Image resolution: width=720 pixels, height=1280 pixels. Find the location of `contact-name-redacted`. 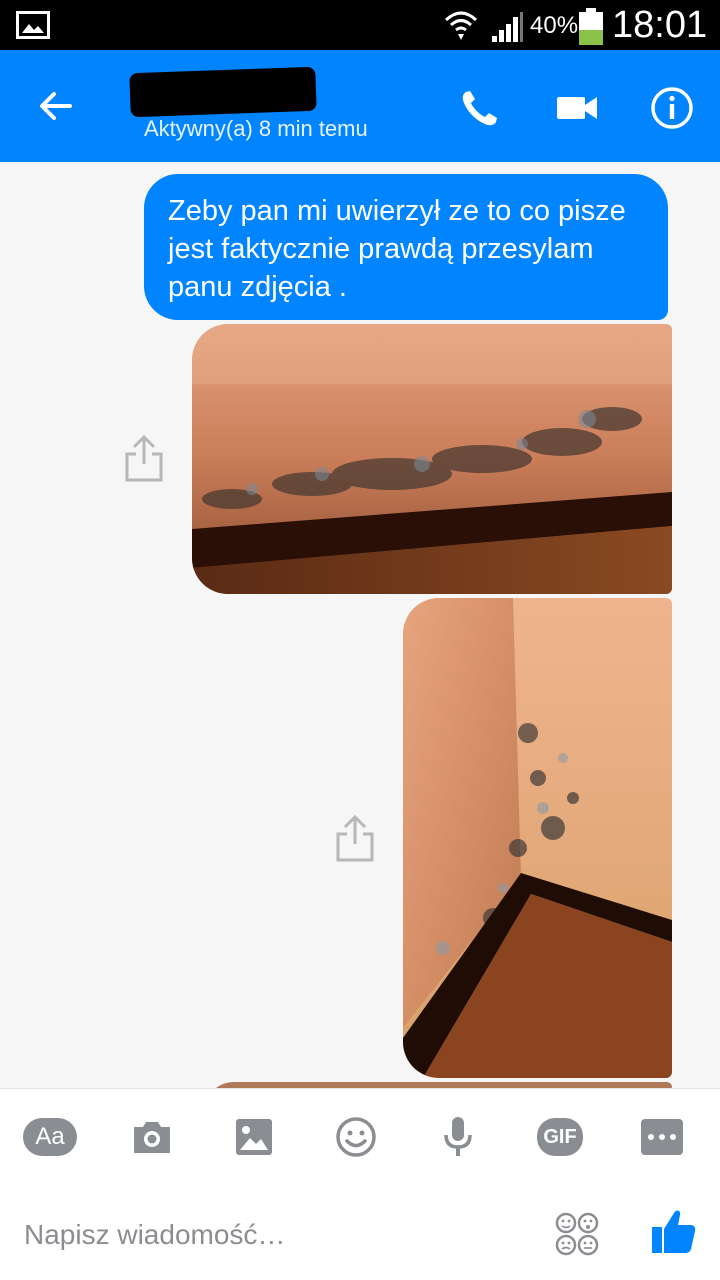

contact-name-redacted is located at coordinates (223, 92).